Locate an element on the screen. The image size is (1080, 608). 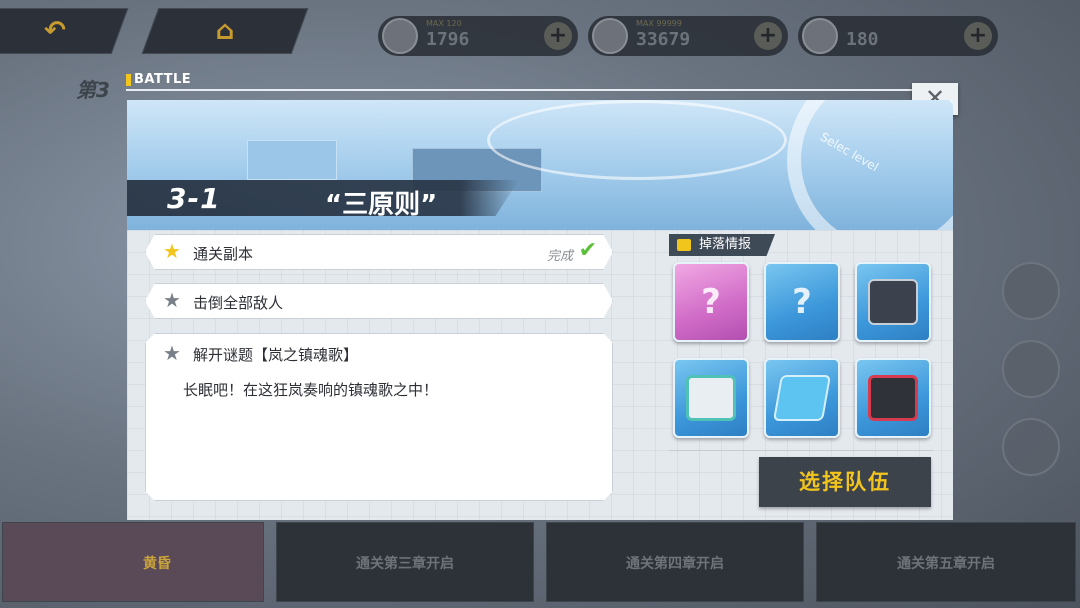
drop-item-supply-box is located at coordinates (711, 398).